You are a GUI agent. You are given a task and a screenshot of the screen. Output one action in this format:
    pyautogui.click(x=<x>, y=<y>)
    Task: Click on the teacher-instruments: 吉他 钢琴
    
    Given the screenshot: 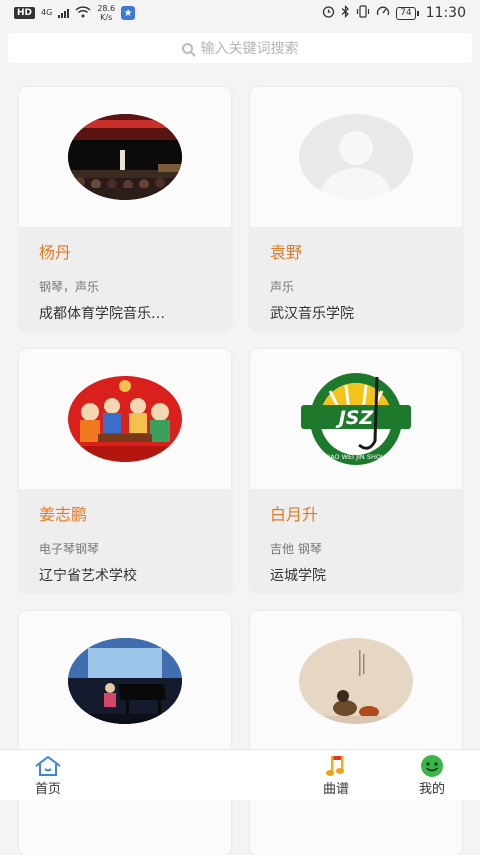 What is the action you would take?
    pyautogui.click(x=296, y=549)
    